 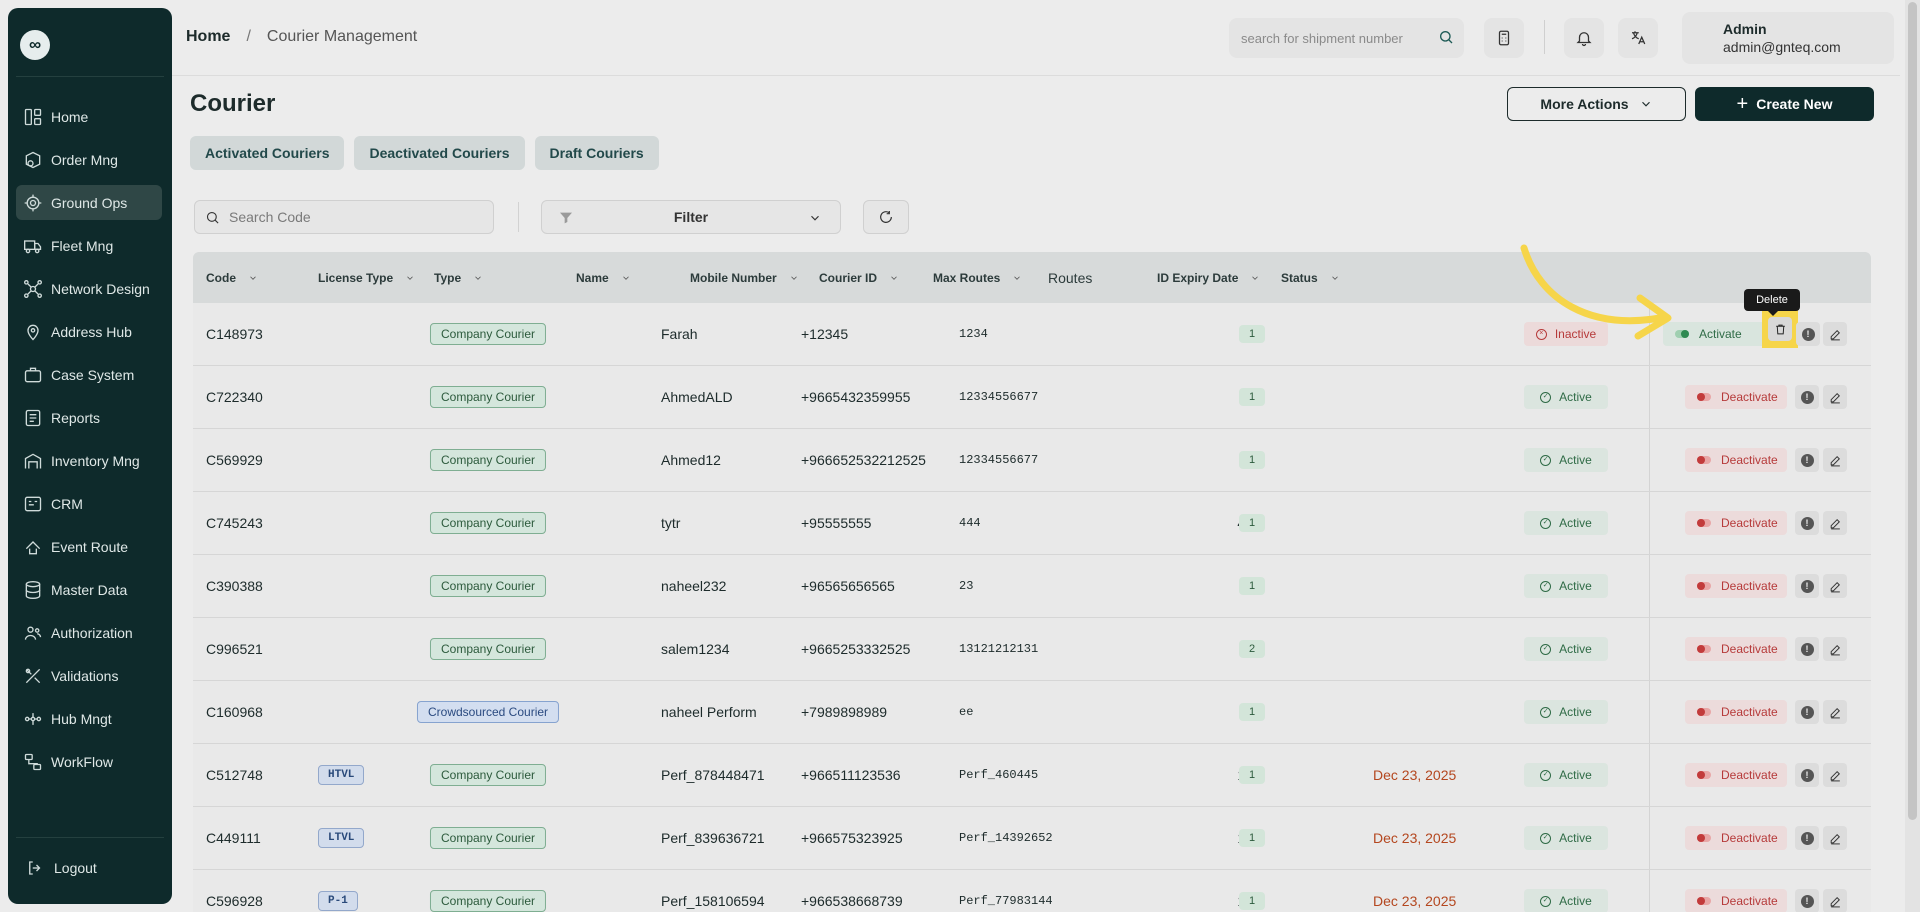 I want to click on pencil-icon, so click(x=1835, y=901).